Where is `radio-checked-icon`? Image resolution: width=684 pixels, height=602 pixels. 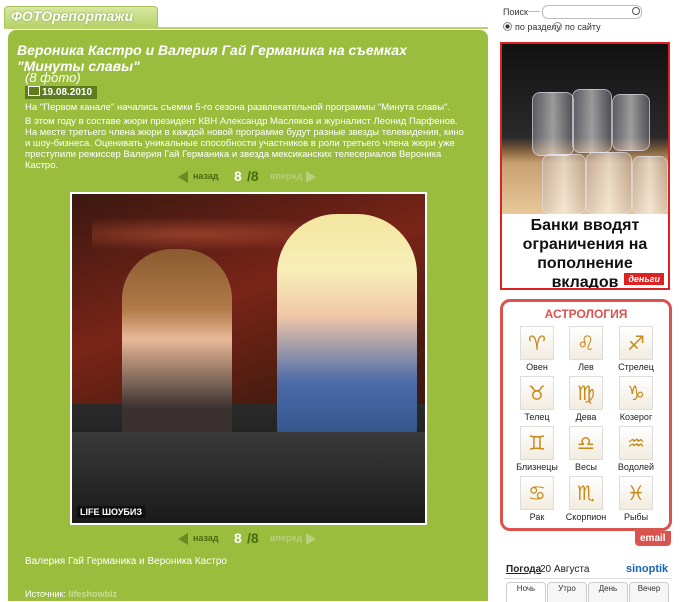 radio-checked-icon is located at coordinates (507, 26).